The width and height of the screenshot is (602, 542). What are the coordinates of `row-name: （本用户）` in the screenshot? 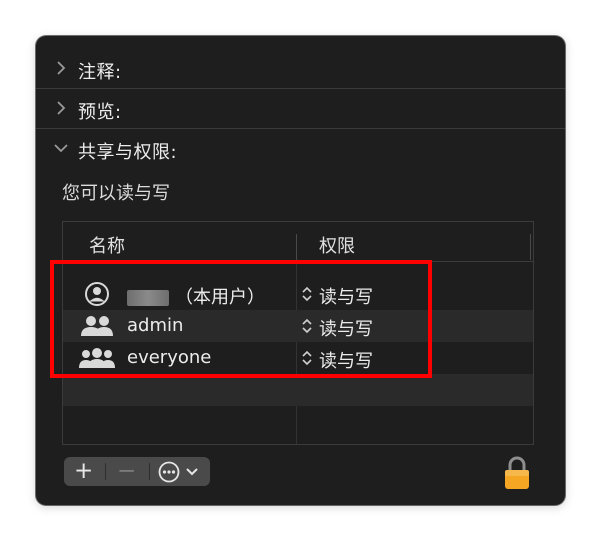 It's located at (196, 296).